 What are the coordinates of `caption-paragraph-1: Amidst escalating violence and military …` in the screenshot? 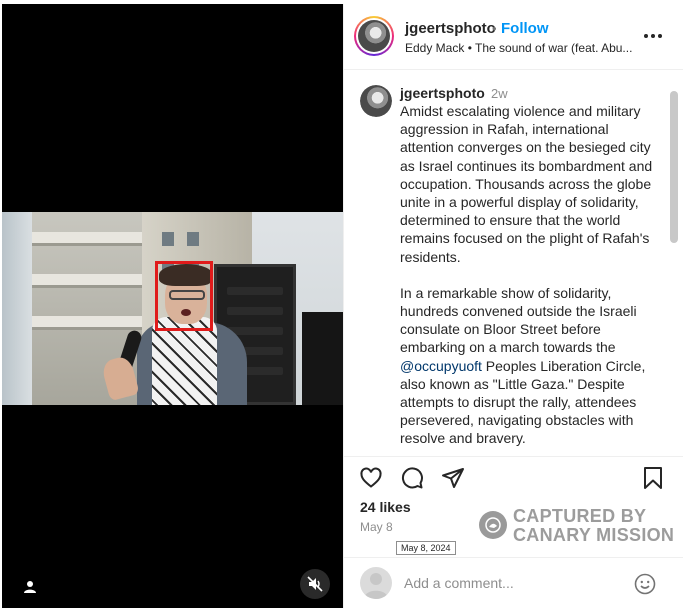 It's located at (526, 184).